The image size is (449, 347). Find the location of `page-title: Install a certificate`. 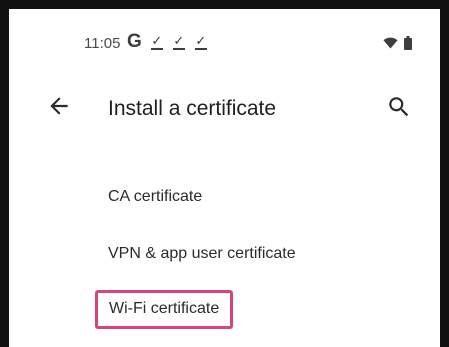

page-title: Install a certificate is located at coordinates (192, 108).